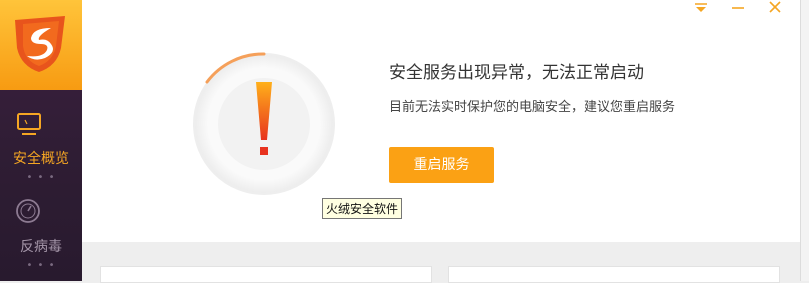 This screenshot has height=283, width=809. I want to click on close-icon, so click(775, 7).